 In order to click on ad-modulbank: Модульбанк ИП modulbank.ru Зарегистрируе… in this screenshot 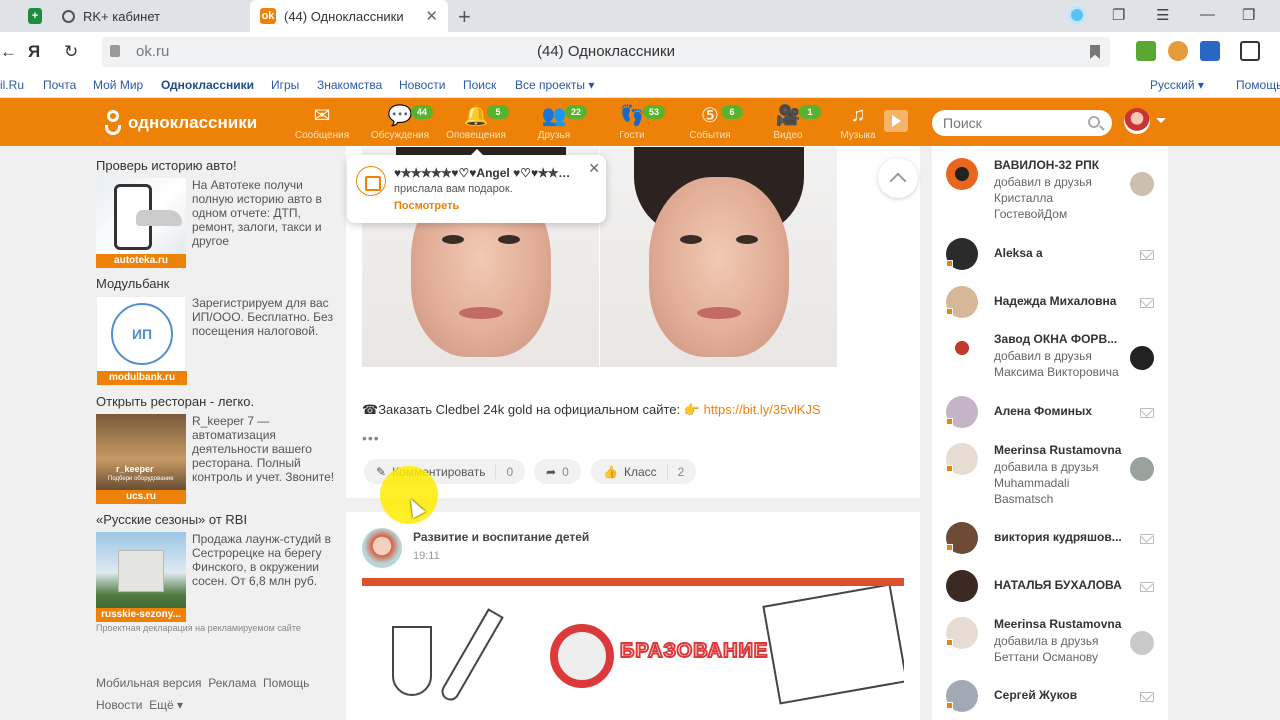, I will do `click(216, 331)`.